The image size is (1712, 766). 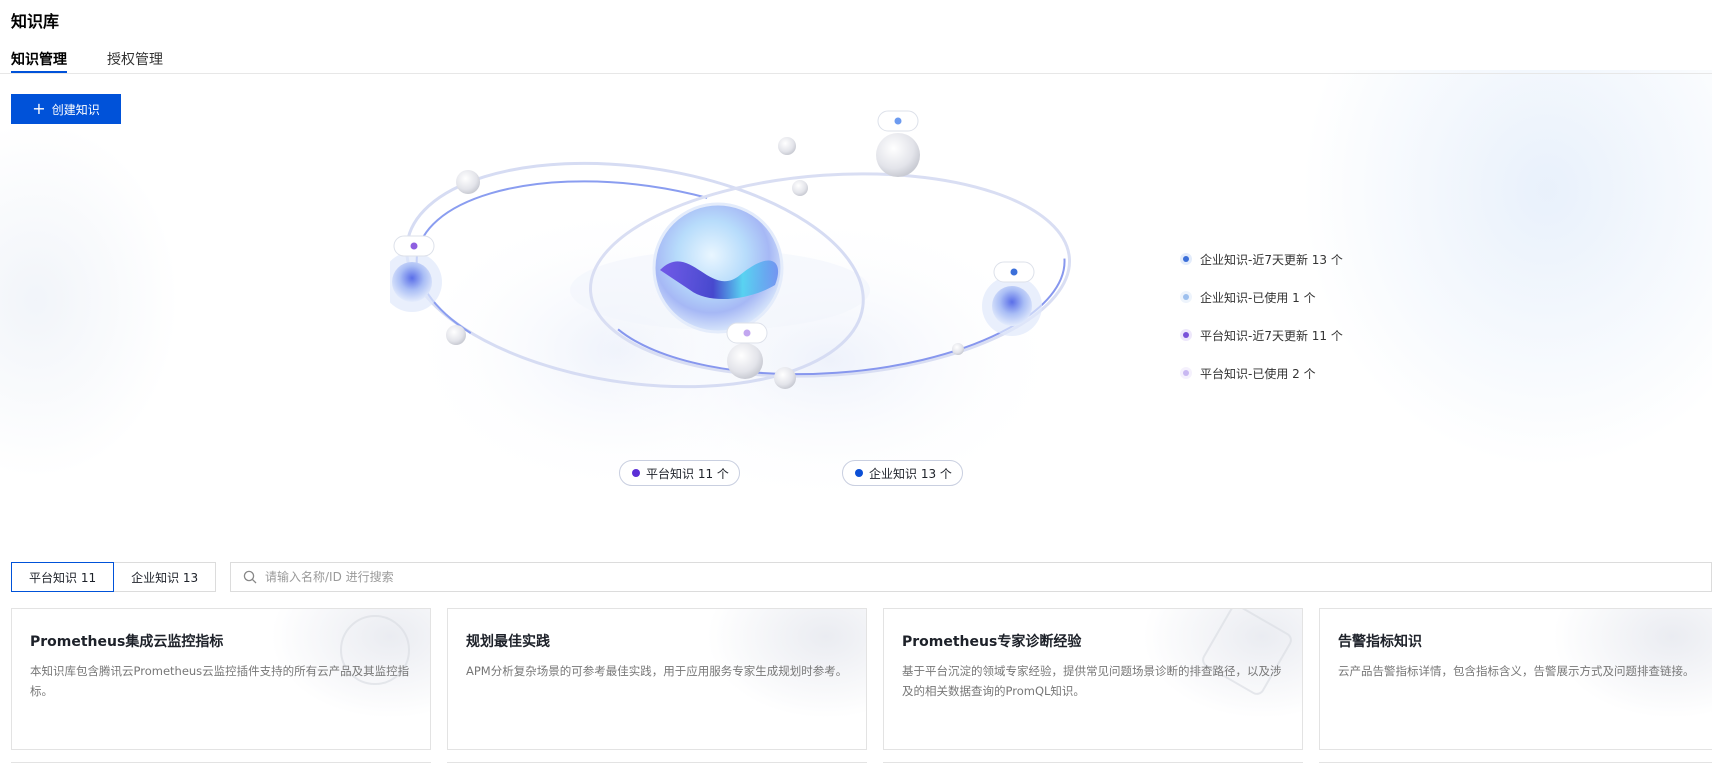 What do you see at coordinates (856, 59) in the screenshot?
I see `tab-bar: 知识管理 授权管理` at bounding box center [856, 59].